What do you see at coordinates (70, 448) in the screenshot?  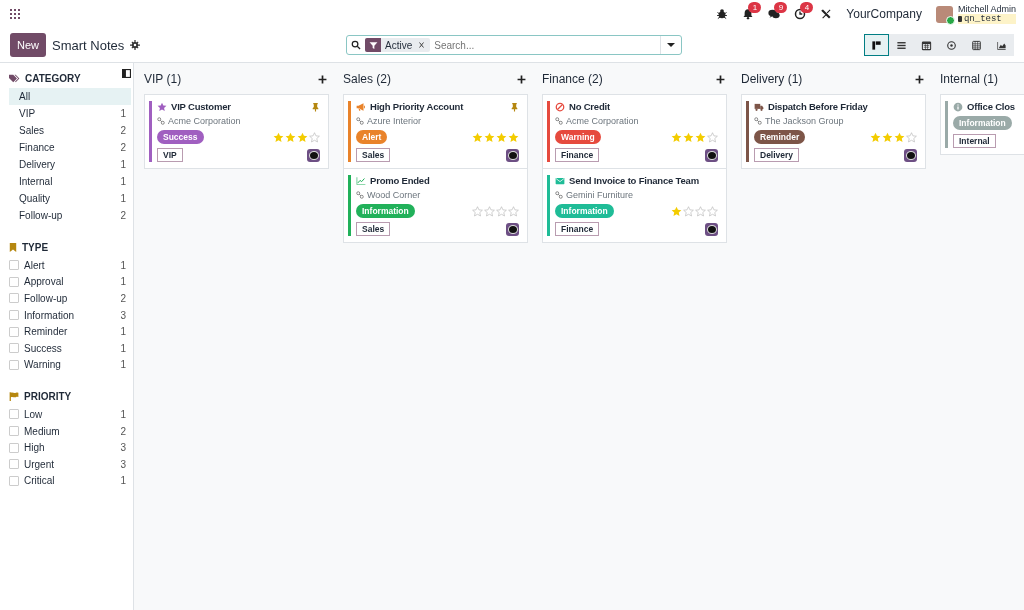 I see `filter-label: High` at bounding box center [70, 448].